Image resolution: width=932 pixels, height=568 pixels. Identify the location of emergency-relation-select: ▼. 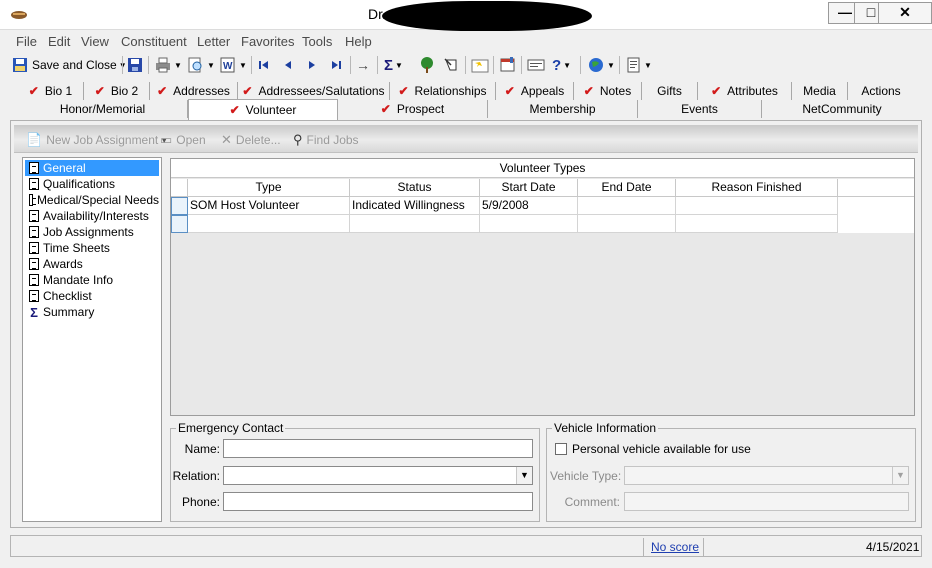
(378, 475).